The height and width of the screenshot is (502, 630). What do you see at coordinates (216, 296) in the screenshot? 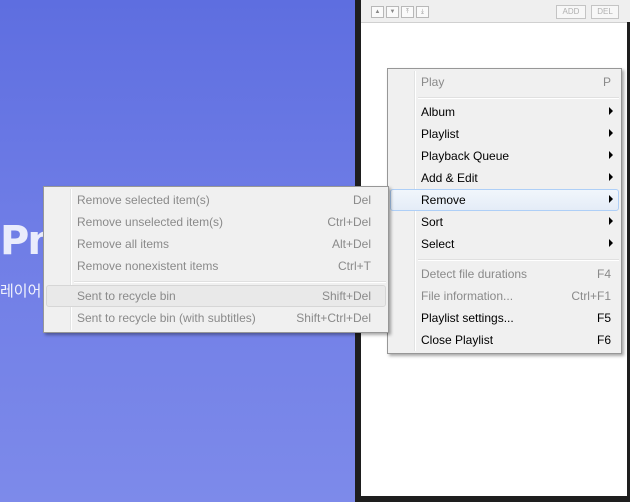
I see `menu-item-recycle-bin: Sent to recycle bin Shift+Del` at bounding box center [216, 296].